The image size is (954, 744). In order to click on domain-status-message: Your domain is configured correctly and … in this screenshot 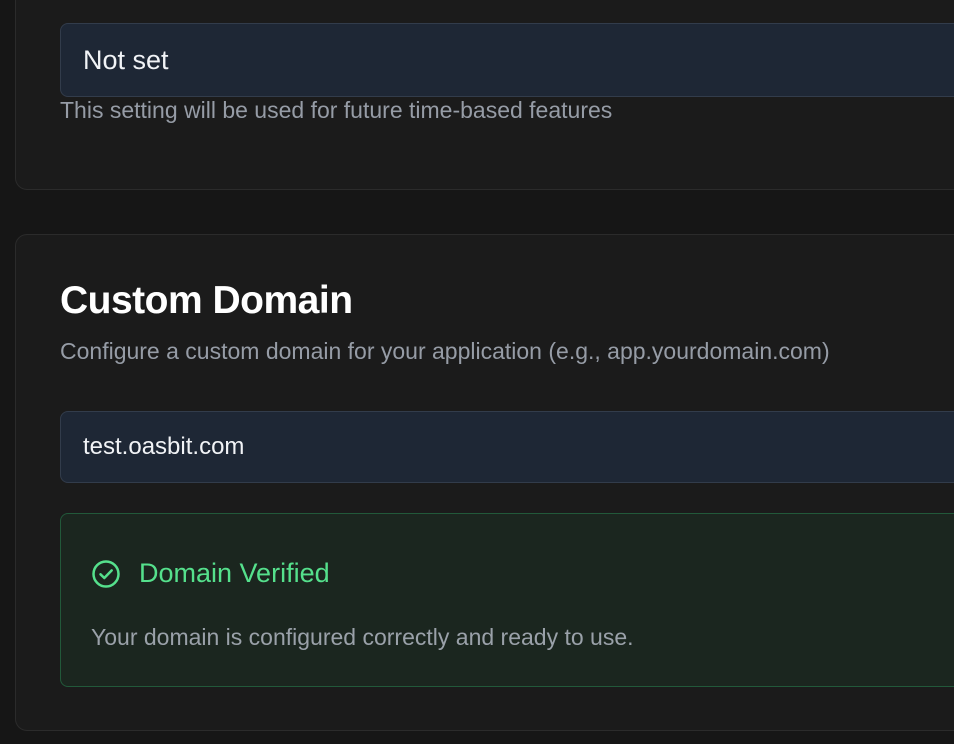, I will do `click(362, 637)`.